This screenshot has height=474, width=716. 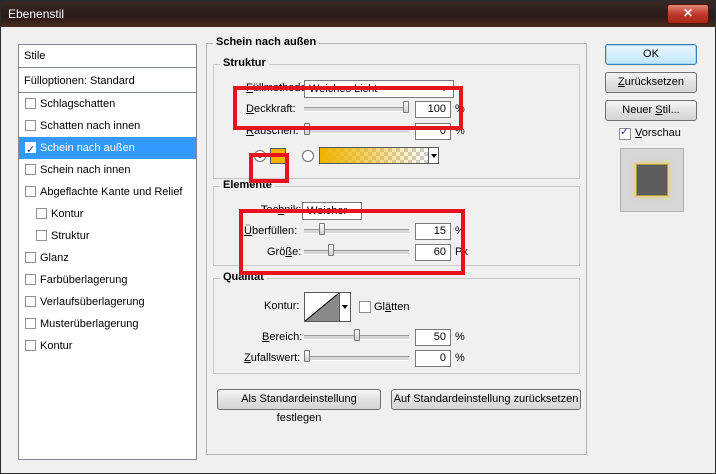 I want to click on opacity-slider-thumb, so click(x=406, y=107).